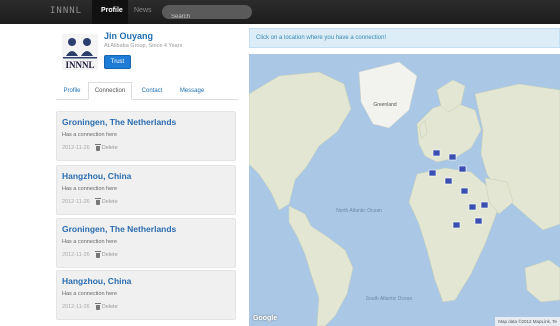  Describe the element at coordinates (389, 299) in the screenshot. I see `label-south-atlantic: South Atlantic Ocean` at that location.